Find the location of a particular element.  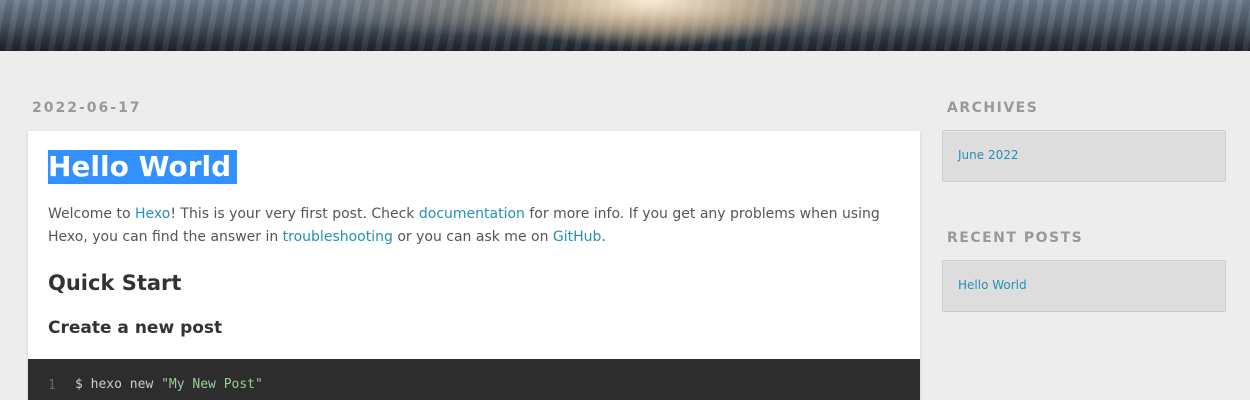

intro-text-1: Welcome to is located at coordinates (91, 214).